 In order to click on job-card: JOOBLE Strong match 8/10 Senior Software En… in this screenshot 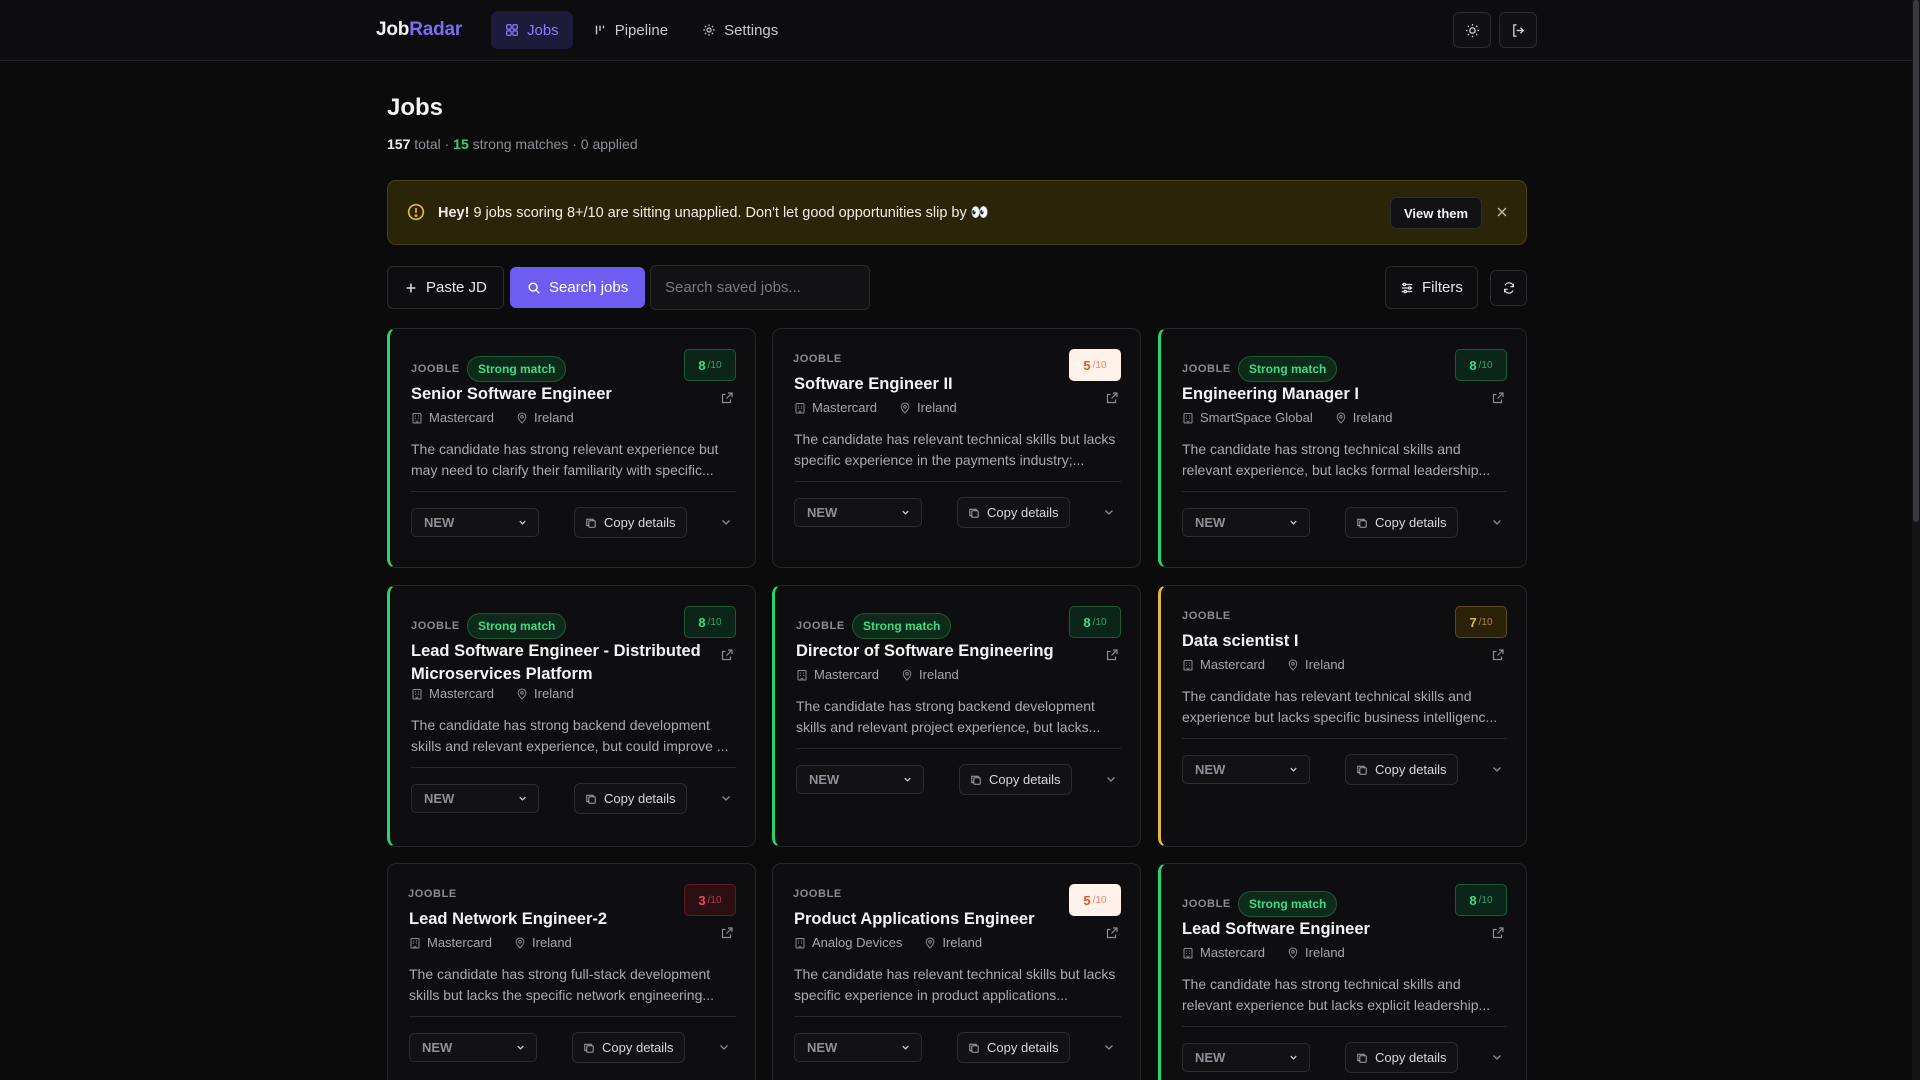, I will do `click(571, 448)`.